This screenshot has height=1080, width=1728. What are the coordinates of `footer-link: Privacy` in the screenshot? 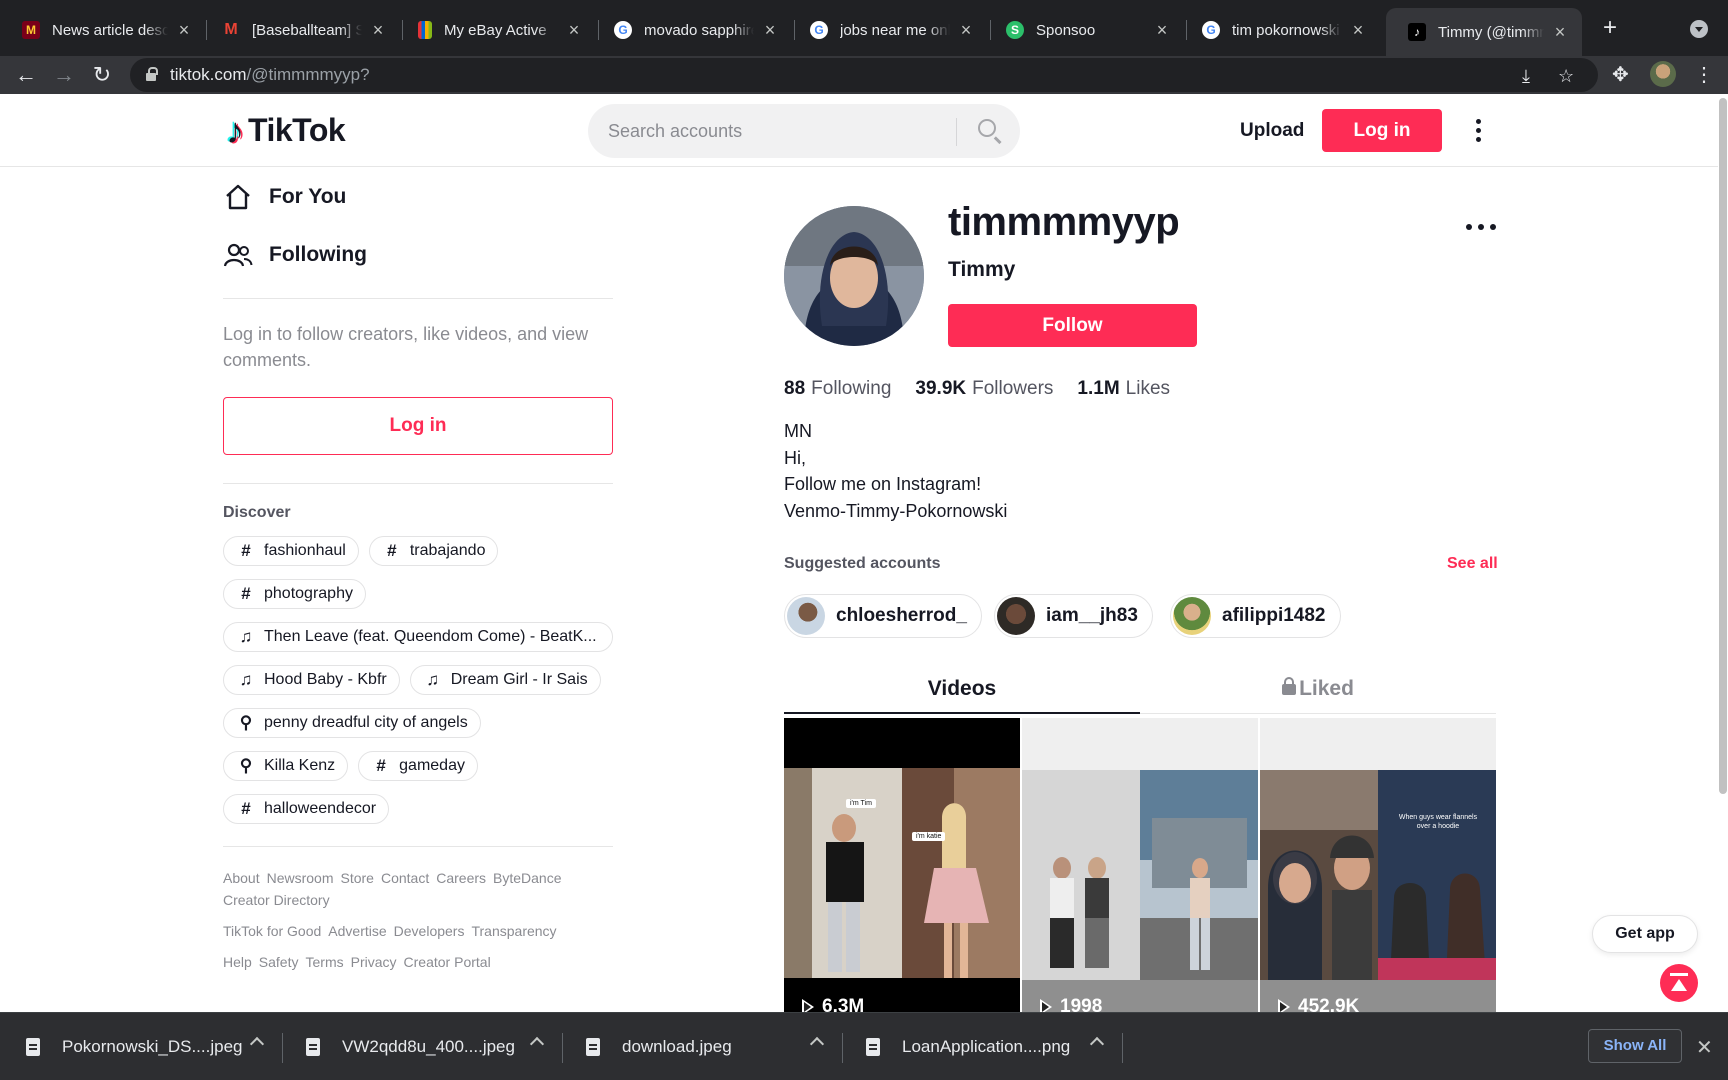 It's located at (374, 962).